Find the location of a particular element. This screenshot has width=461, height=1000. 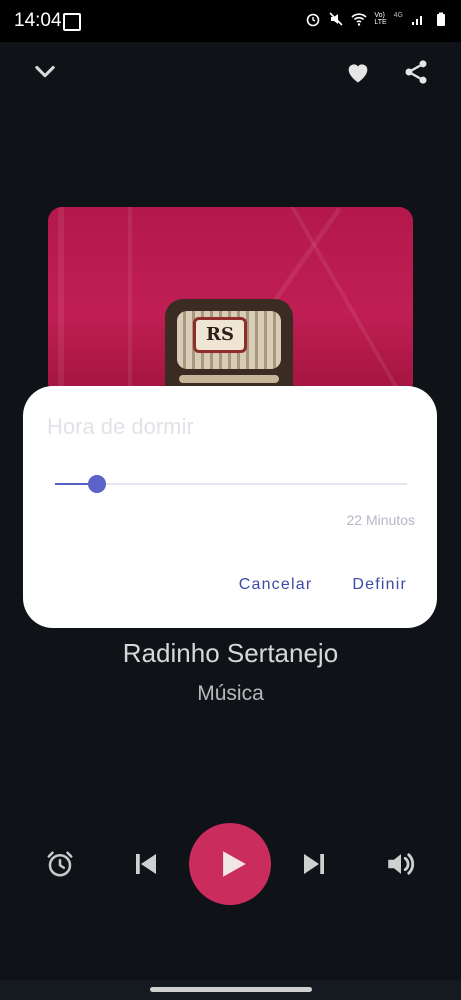

skip-previous-icon is located at coordinates (146, 864).